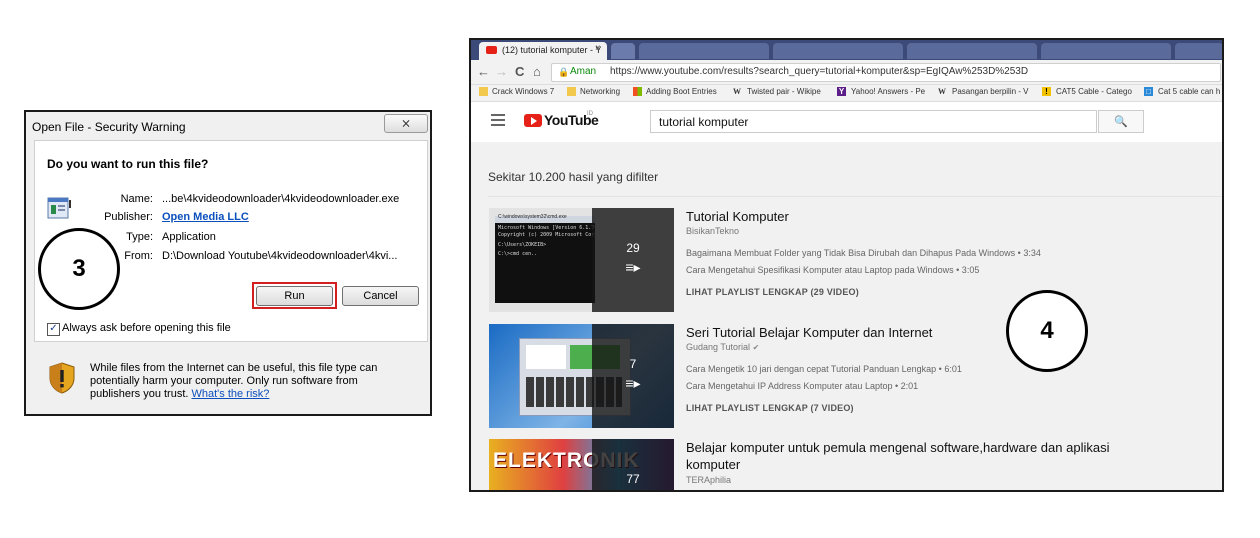 The width and height of the screenshot is (1260, 538). I want to click on run-button: Run, so click(294, 296).